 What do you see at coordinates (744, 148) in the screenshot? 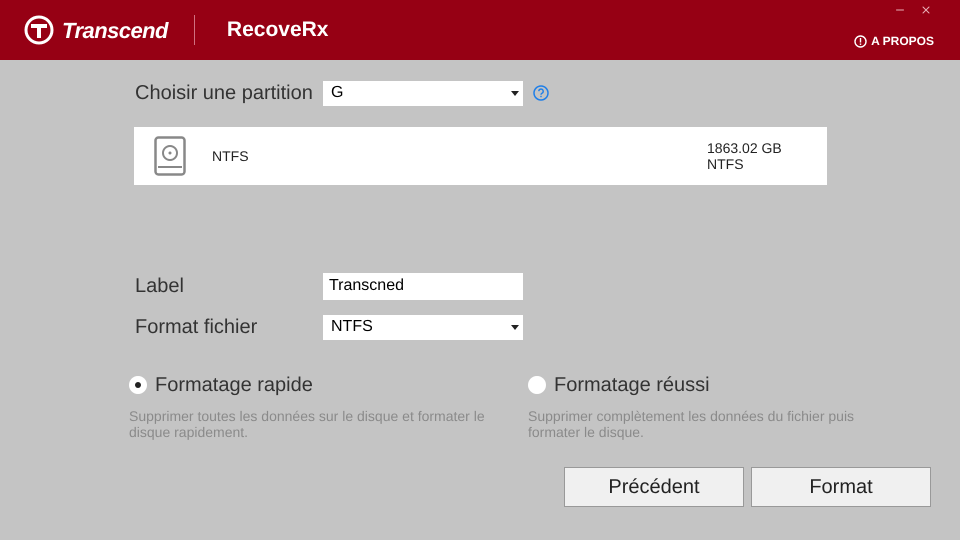
I see `partition-size: 1863.02 GB` at bounding box center [744, 148].